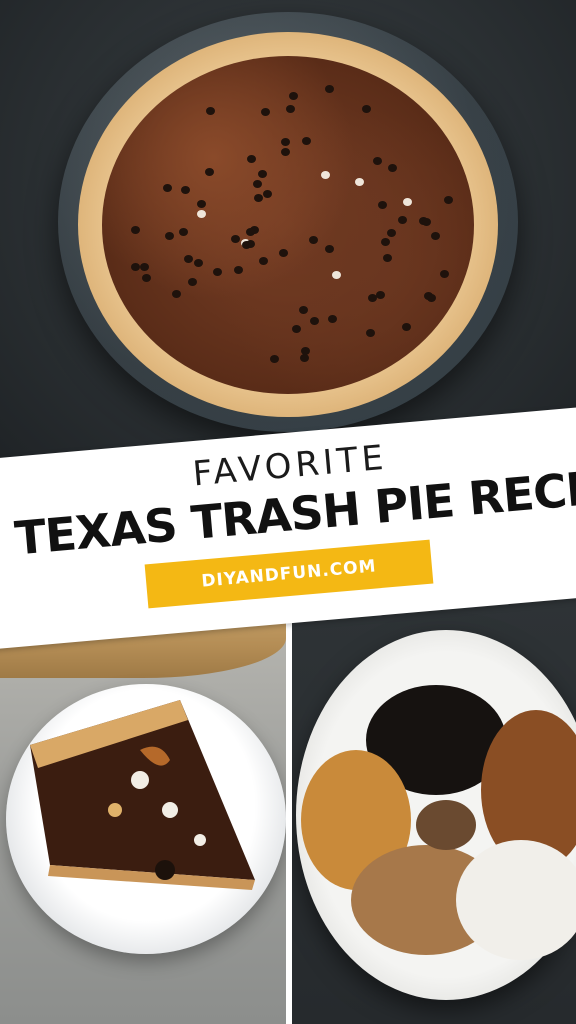 This screenshot has width=576, height=1024. What do you see at coordinates (438, 822) in the screenshot?
I see `ingredients` at bounding box center [438, 822].